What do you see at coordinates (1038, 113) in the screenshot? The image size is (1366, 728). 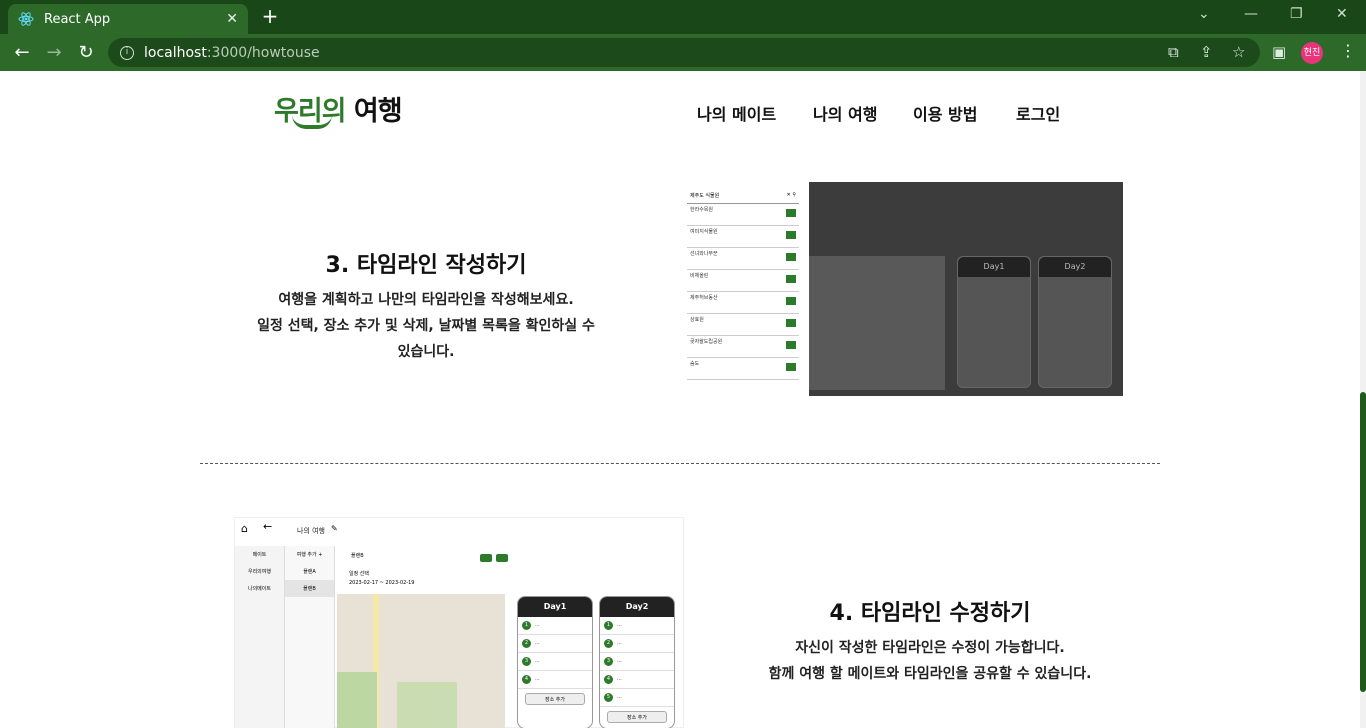 I see `nav-login: 로그인` at bounding box center [1038, 113].